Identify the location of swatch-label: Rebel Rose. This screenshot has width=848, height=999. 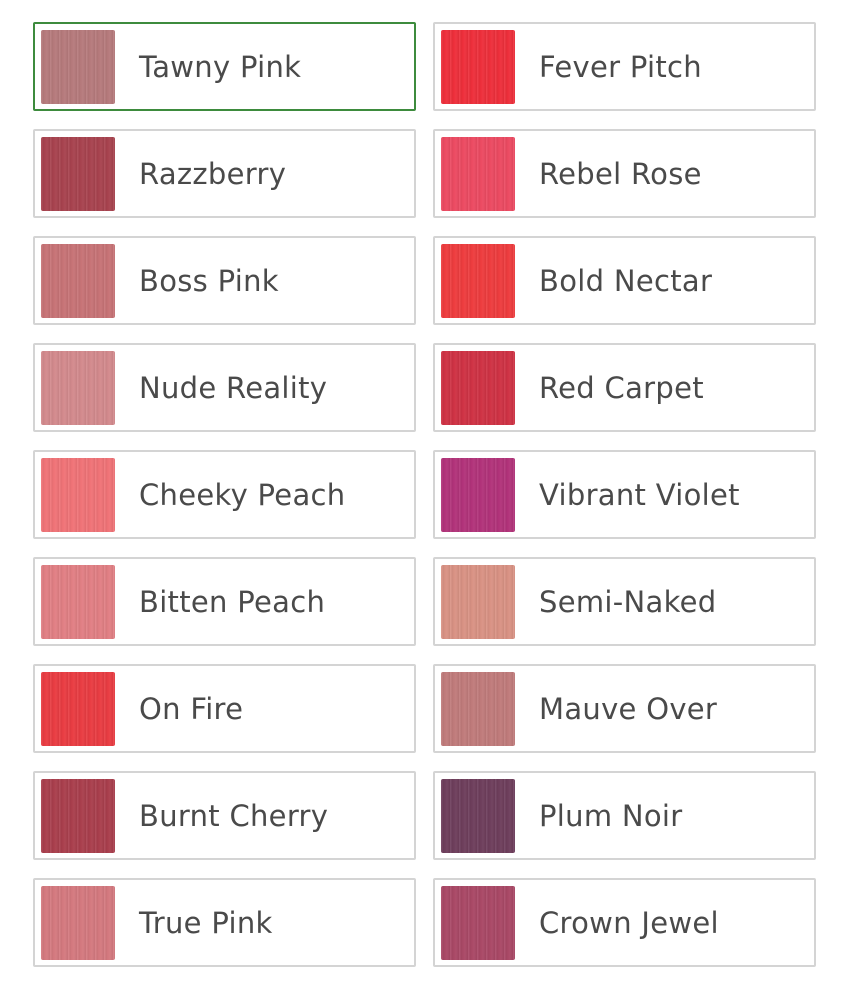
(620, 173).